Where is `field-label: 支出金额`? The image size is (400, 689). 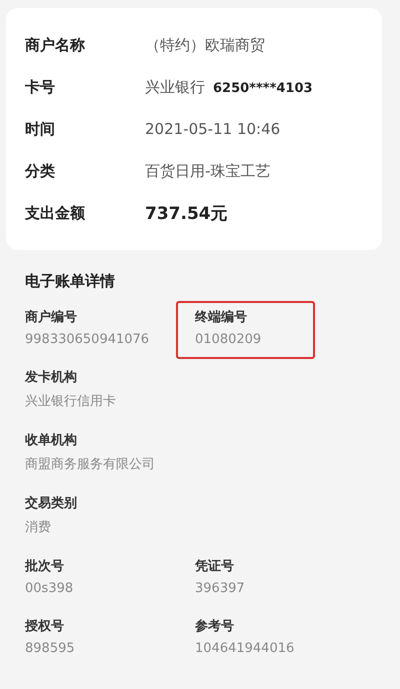
field-label: 支出金额 is located at coordinates (55, 213).